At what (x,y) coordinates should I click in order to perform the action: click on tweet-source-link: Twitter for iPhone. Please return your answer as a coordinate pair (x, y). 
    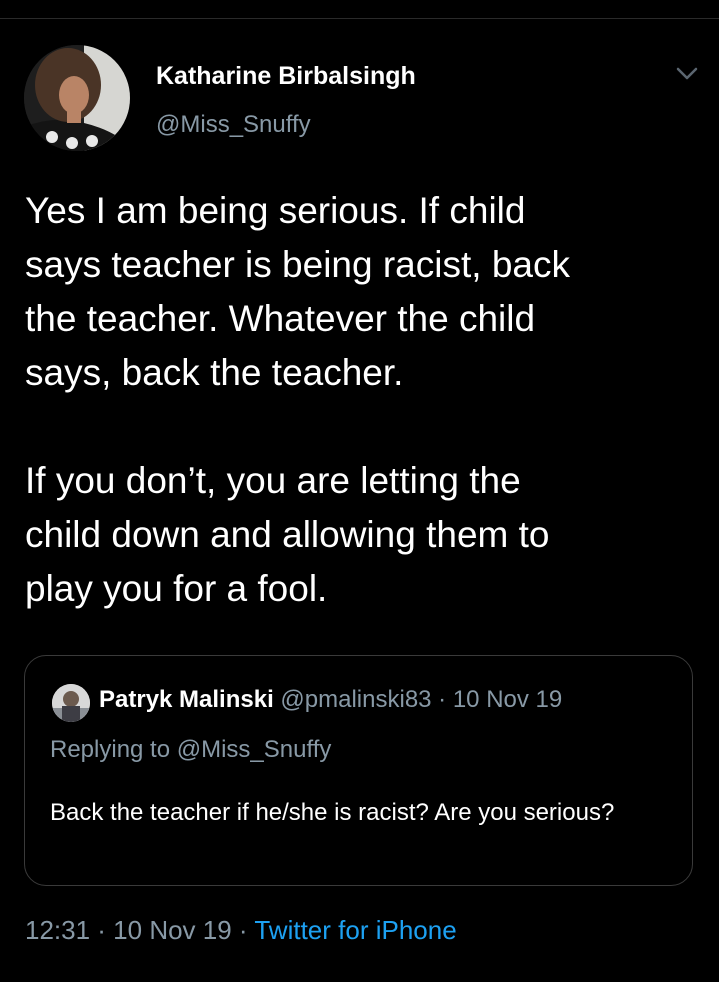
    Looking at the image, I should click on (355, 930).